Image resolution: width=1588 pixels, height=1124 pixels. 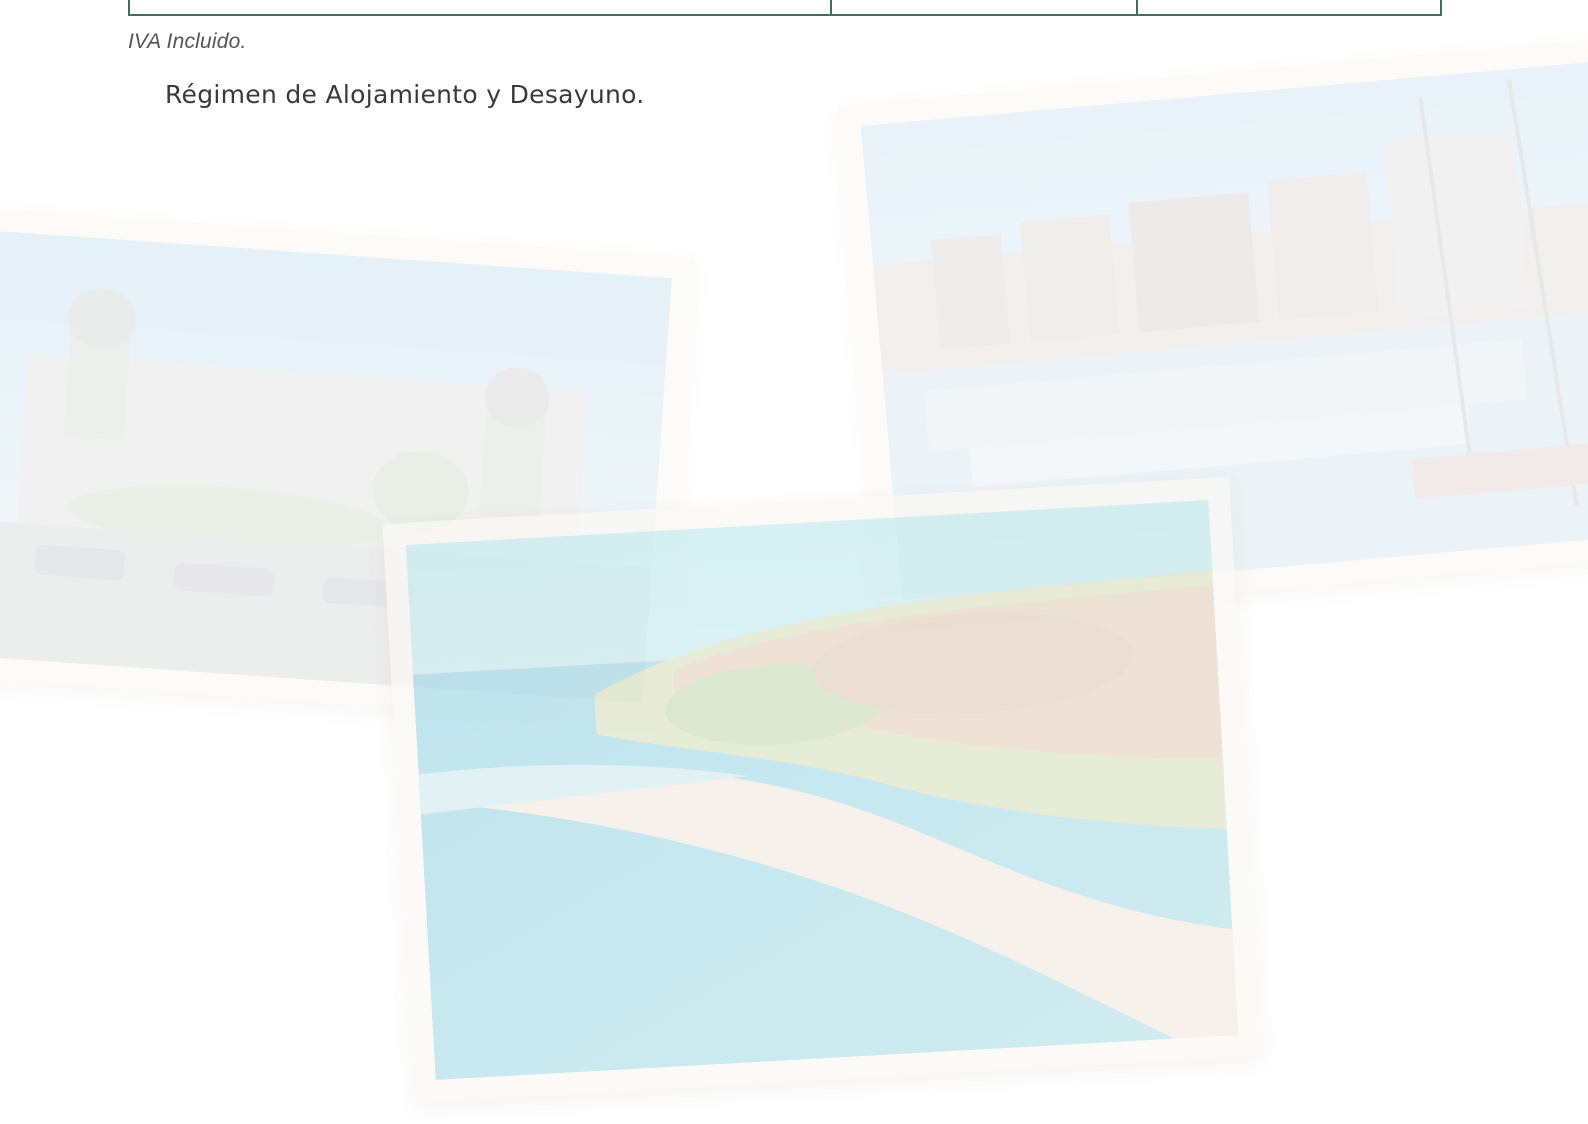 I want to click on vat-note: IVA Incluido., so click(x=187, y=41).